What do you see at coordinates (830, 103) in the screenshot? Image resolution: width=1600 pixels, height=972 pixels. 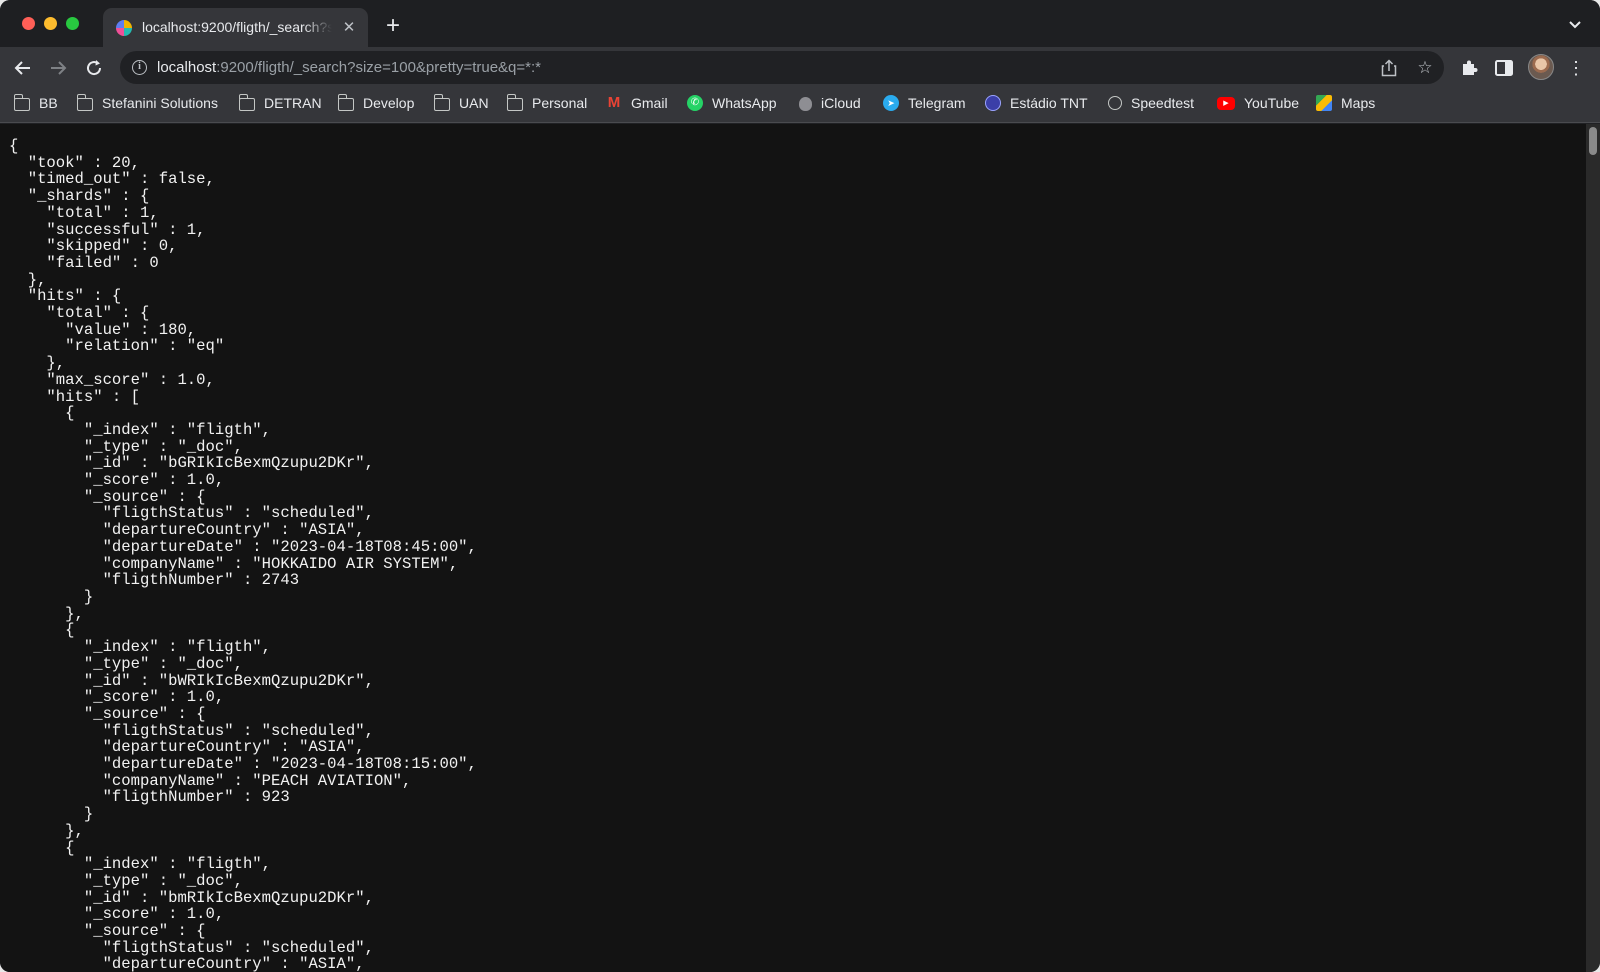 I see `bookmark-icloud: iCloud` at bounding box center [830, 103].